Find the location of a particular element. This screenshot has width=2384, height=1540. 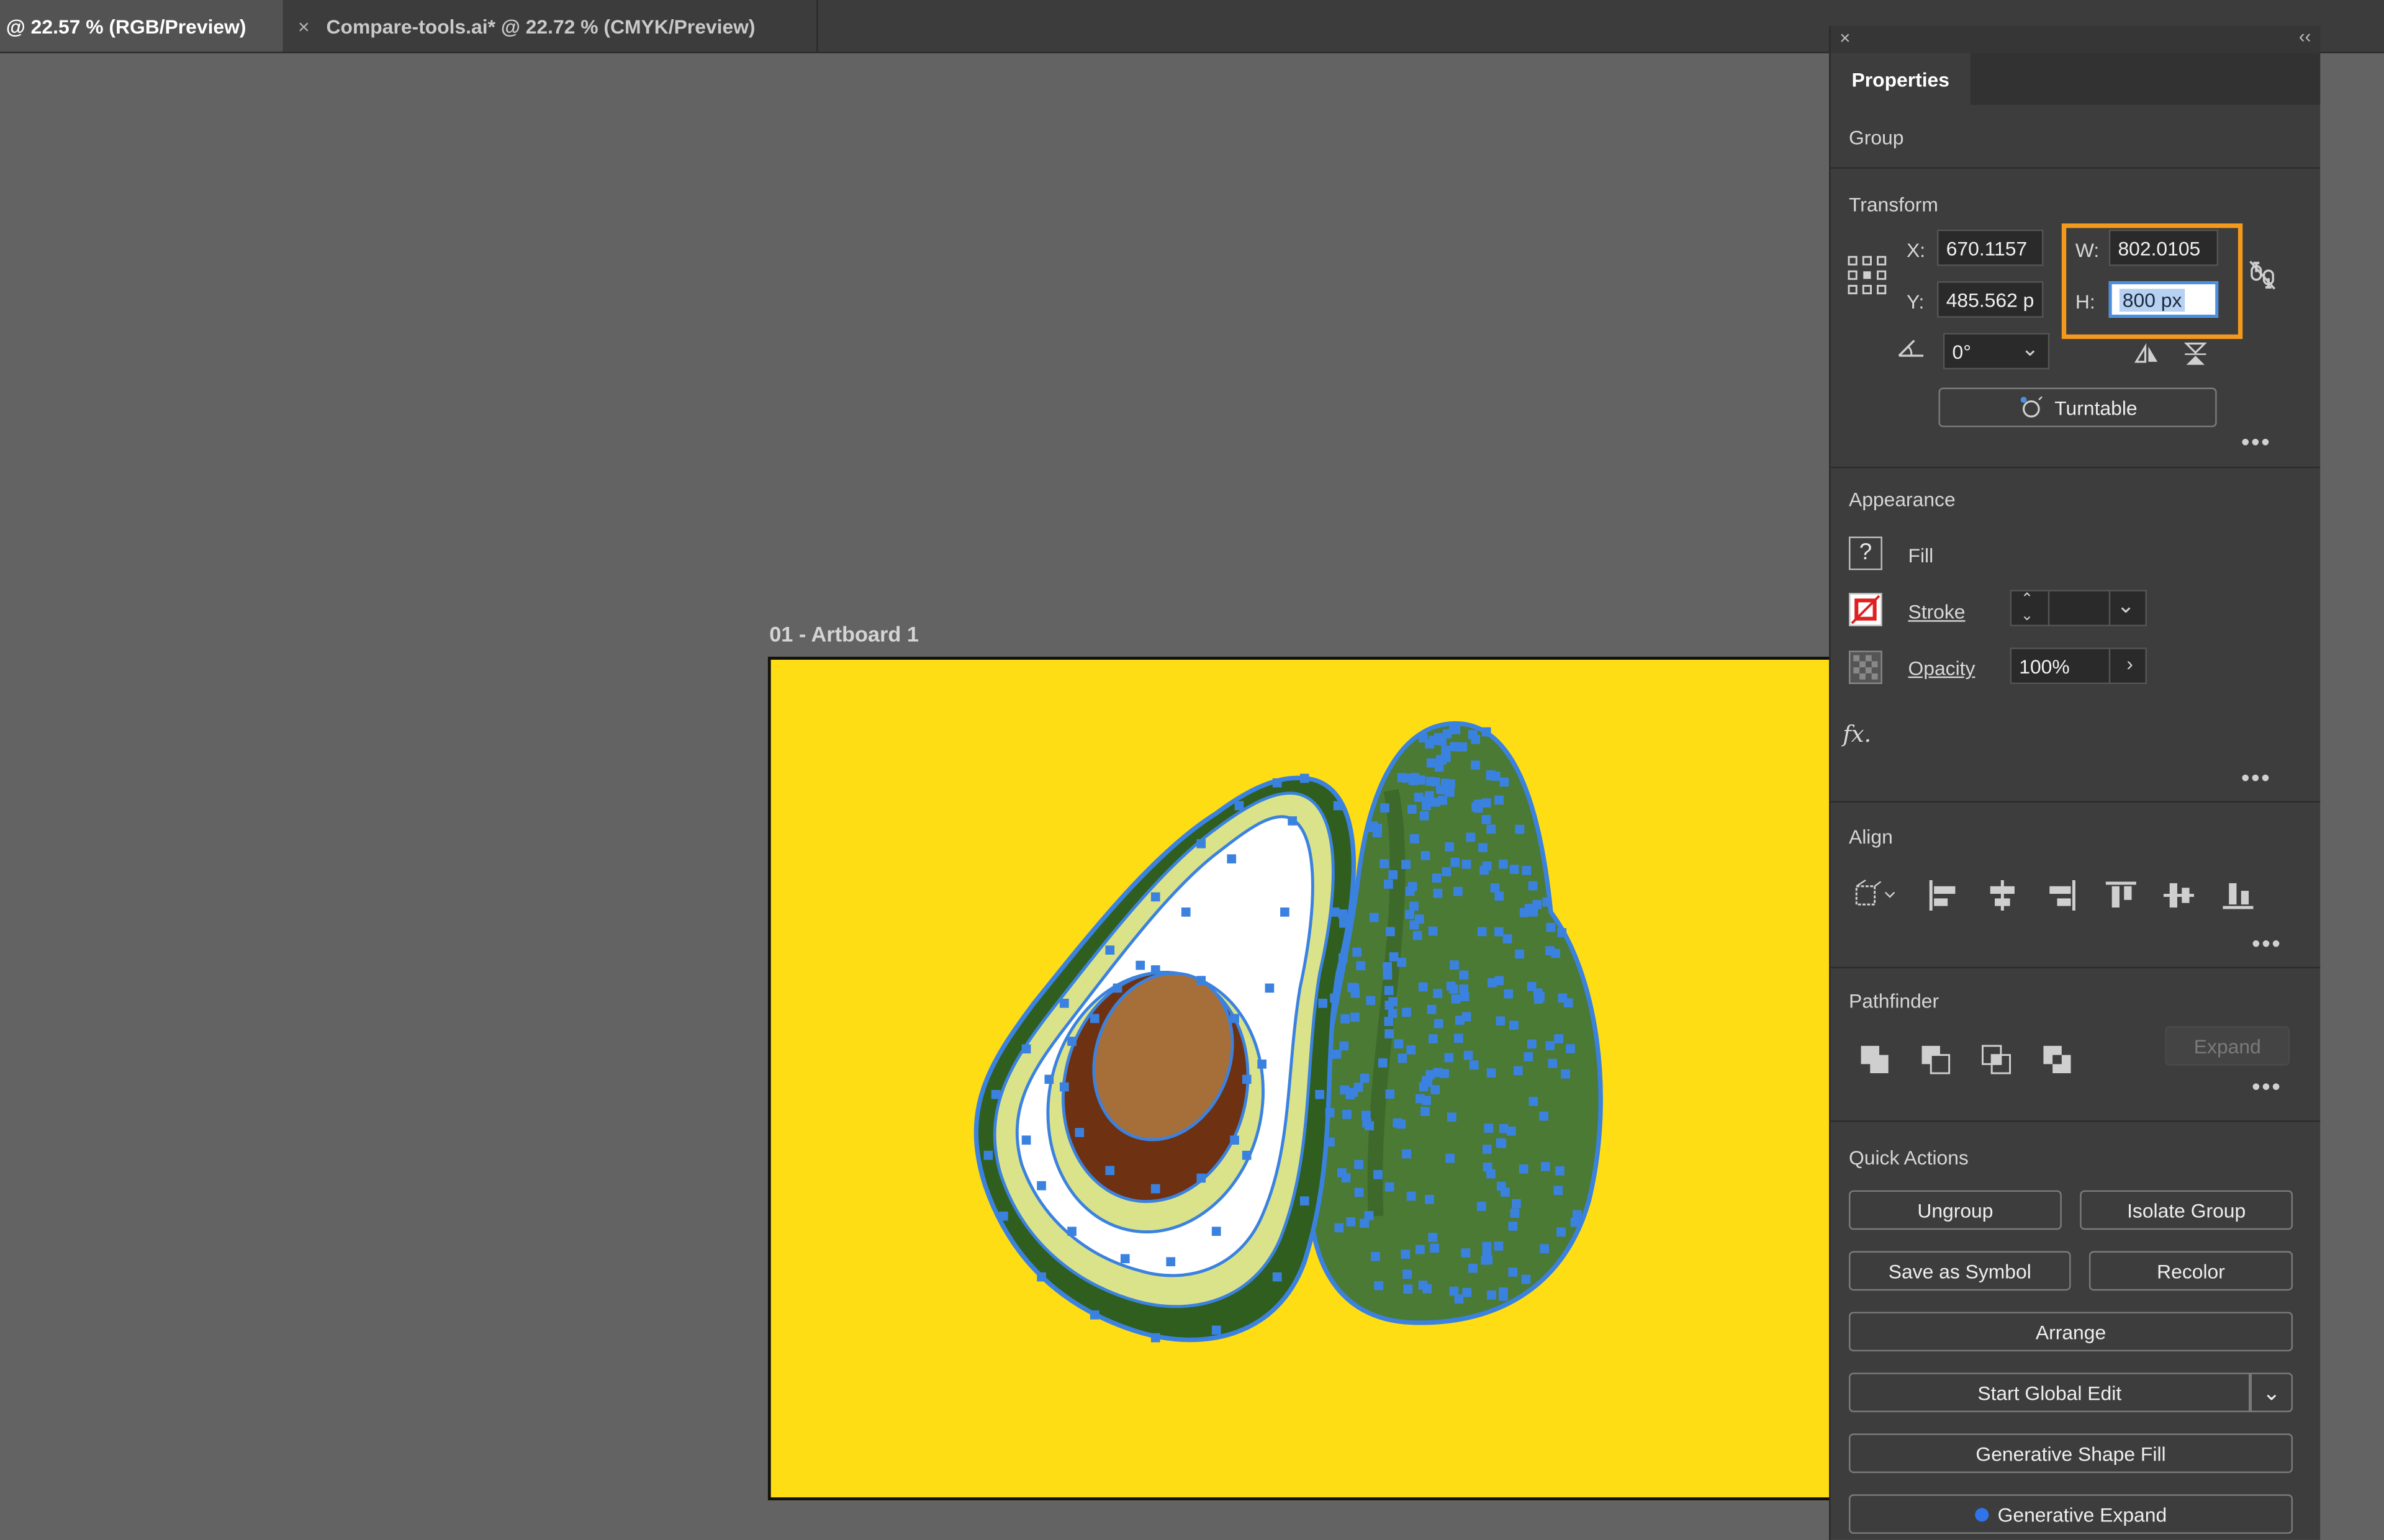

flip-horizontal-icon is located at coordinates (2146, 354).